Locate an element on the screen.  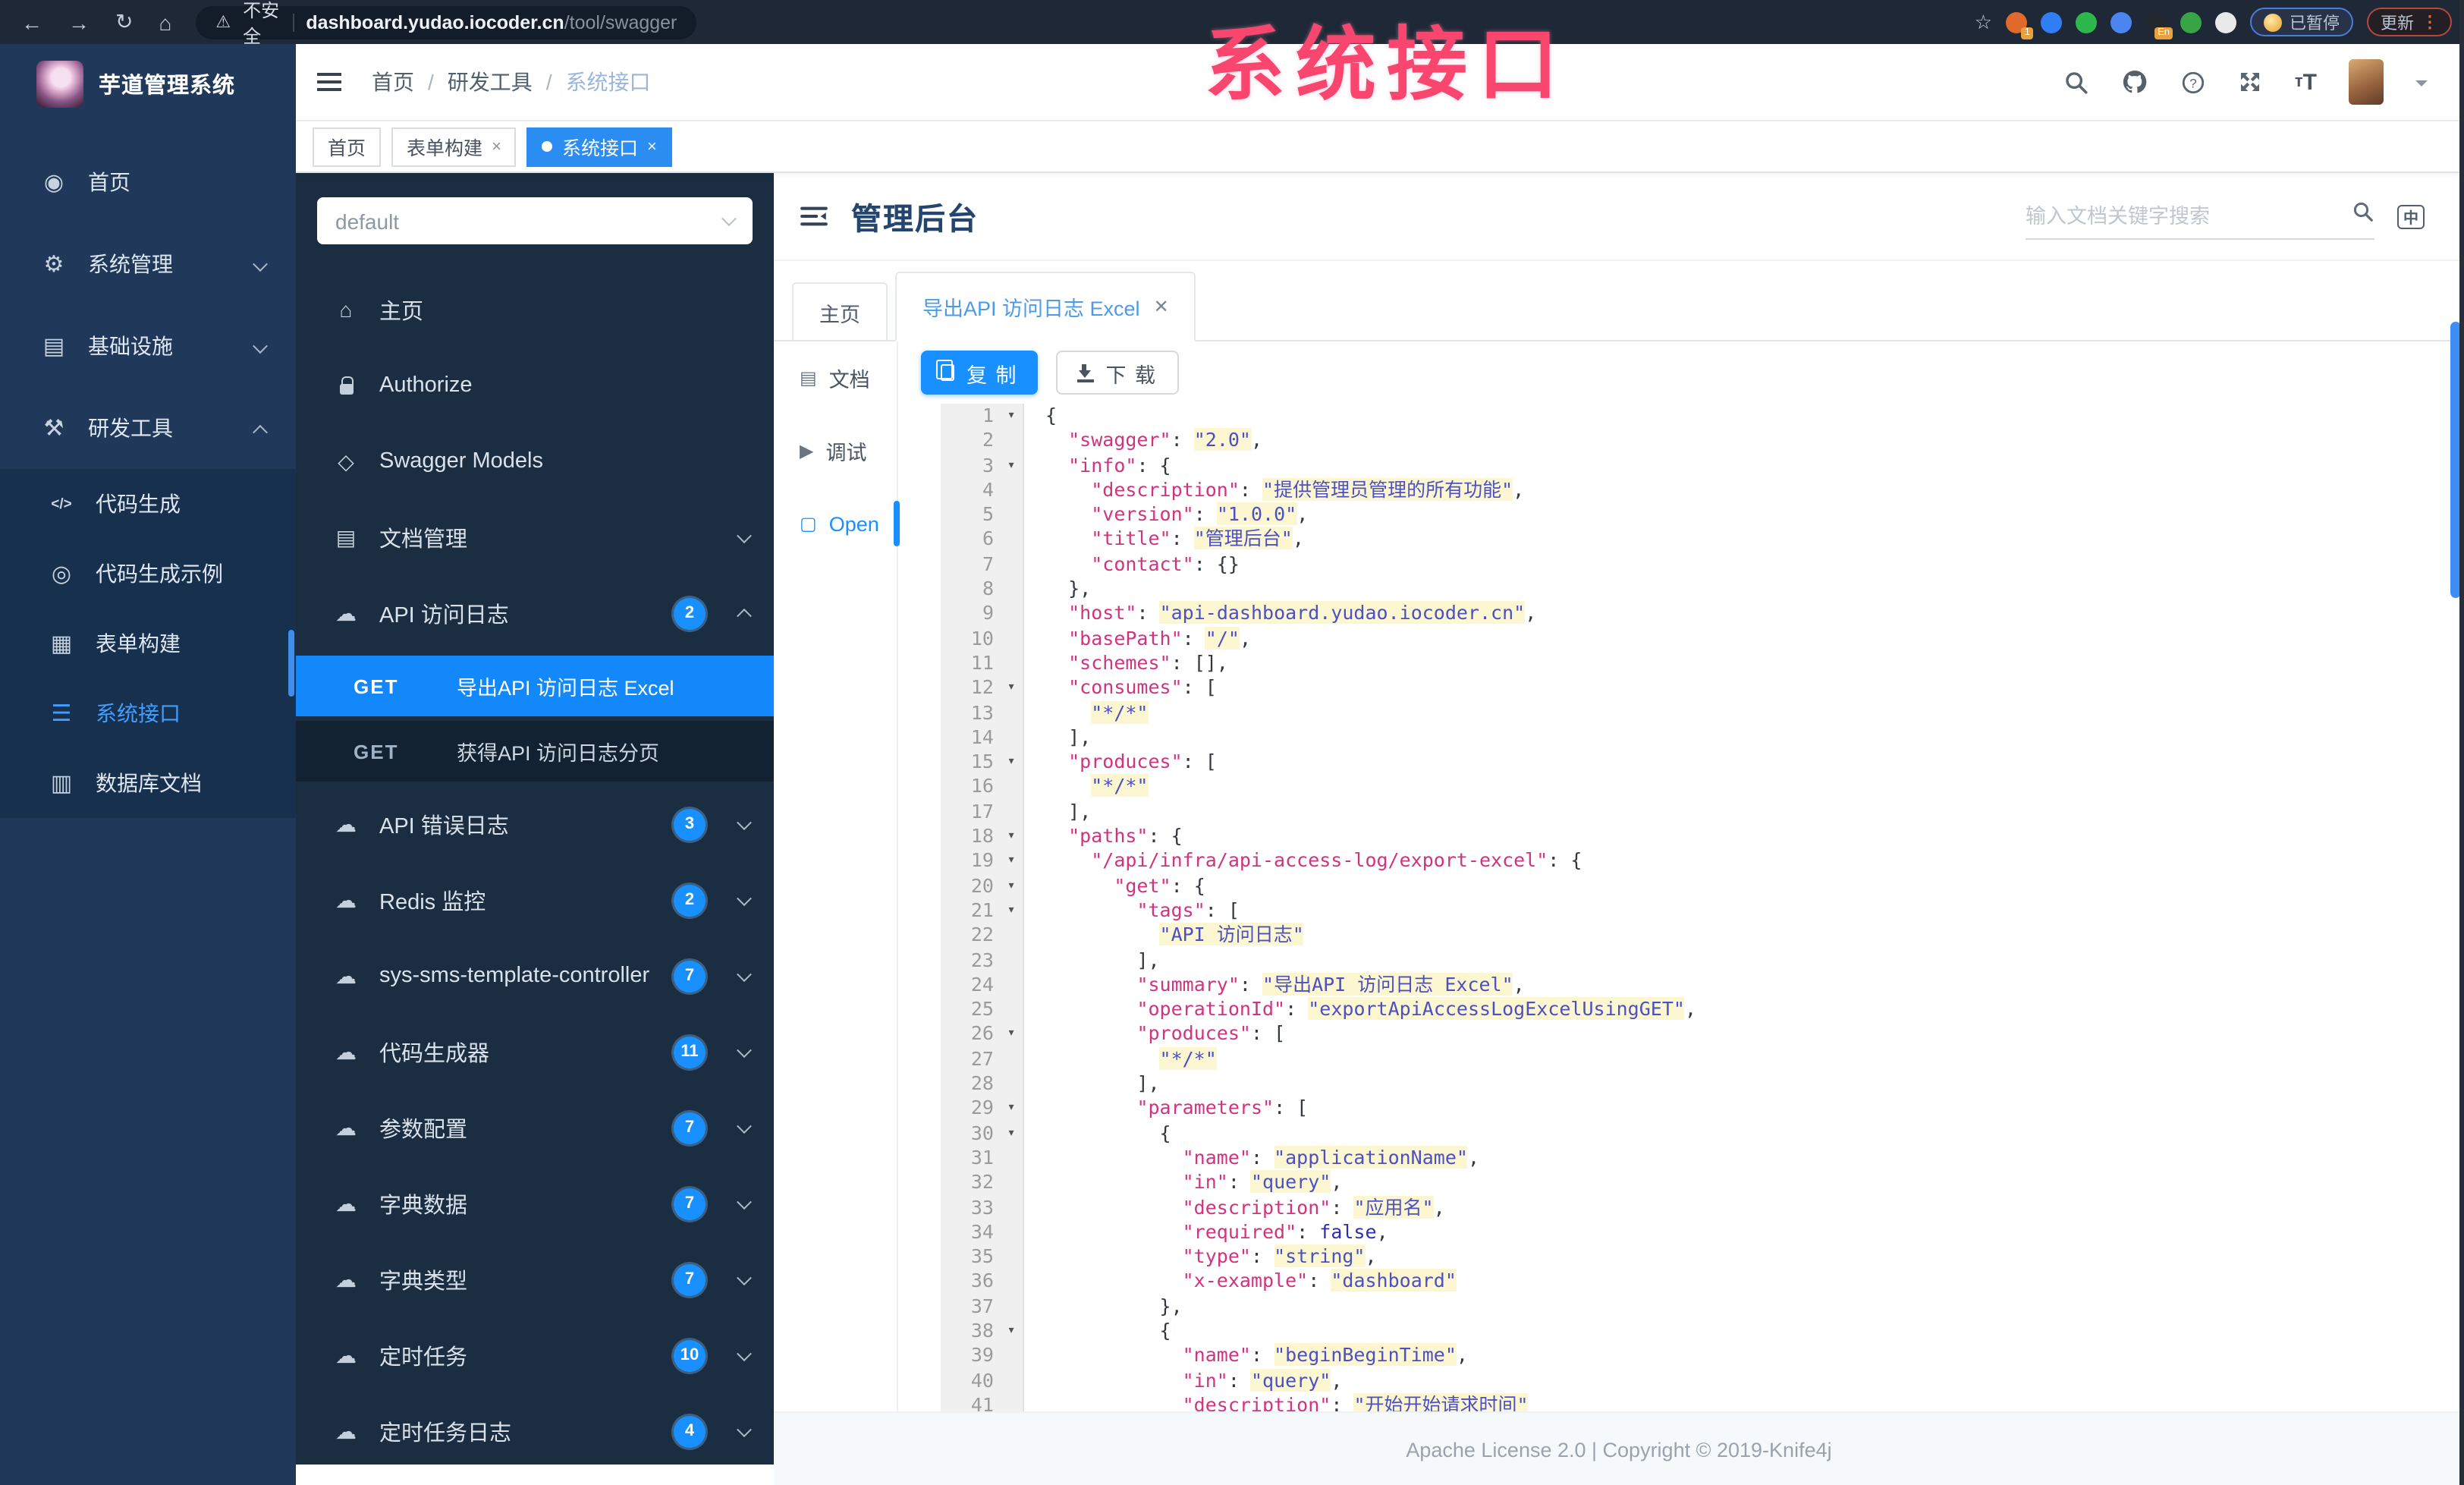
line-number: 15 is located at coordinates (970, 762).